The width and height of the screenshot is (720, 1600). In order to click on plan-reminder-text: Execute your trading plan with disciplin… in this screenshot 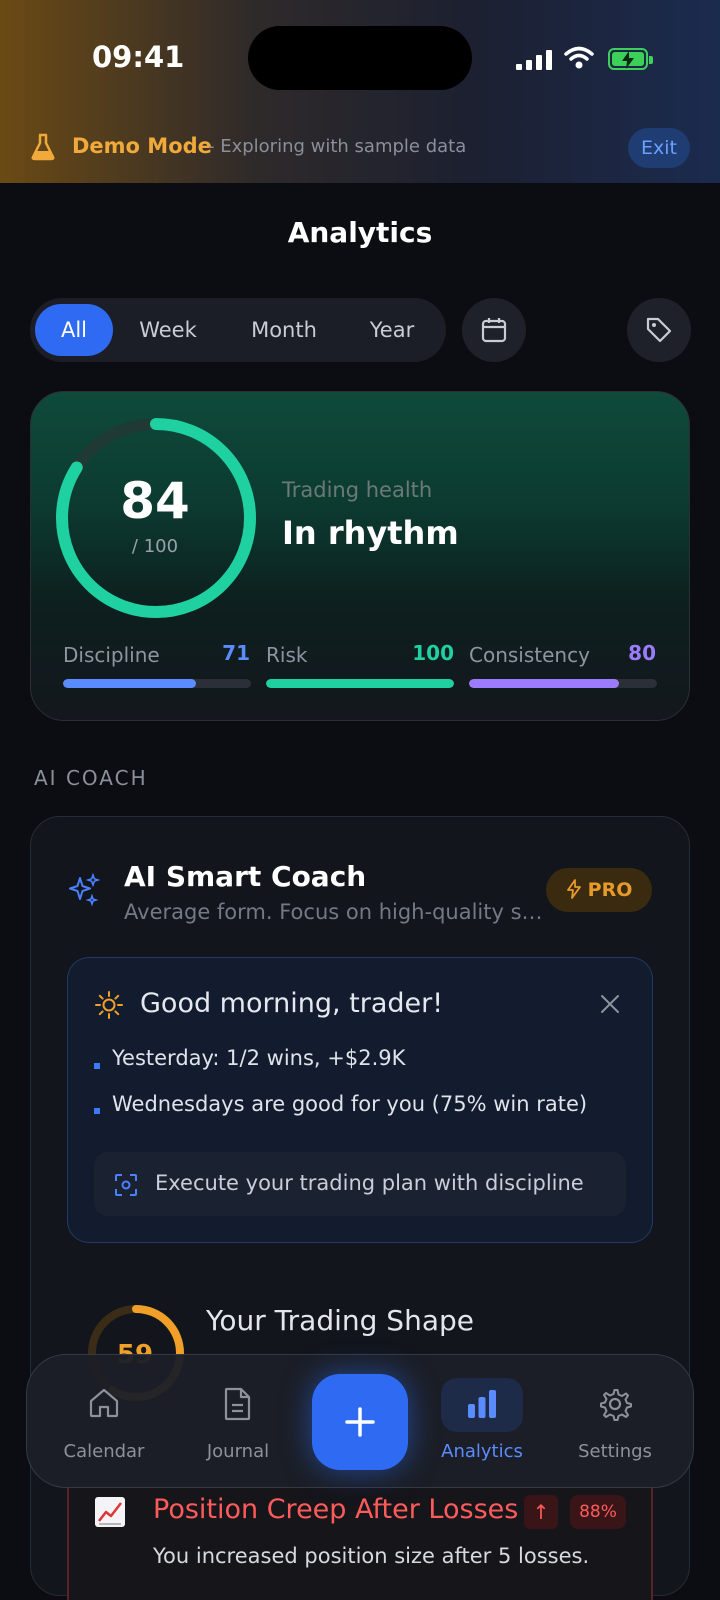, I will do `click(369, 1183)`.